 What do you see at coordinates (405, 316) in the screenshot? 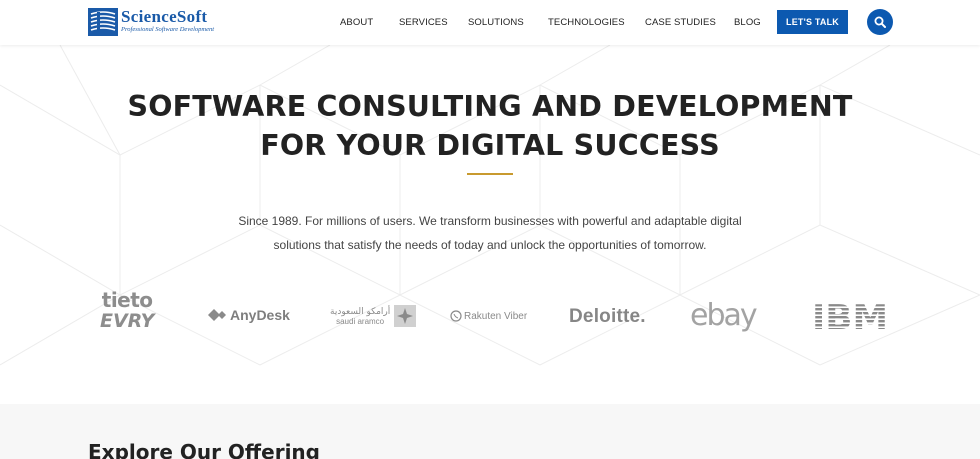
I see `aramco-star-icon` at bounding box center [405, 316].